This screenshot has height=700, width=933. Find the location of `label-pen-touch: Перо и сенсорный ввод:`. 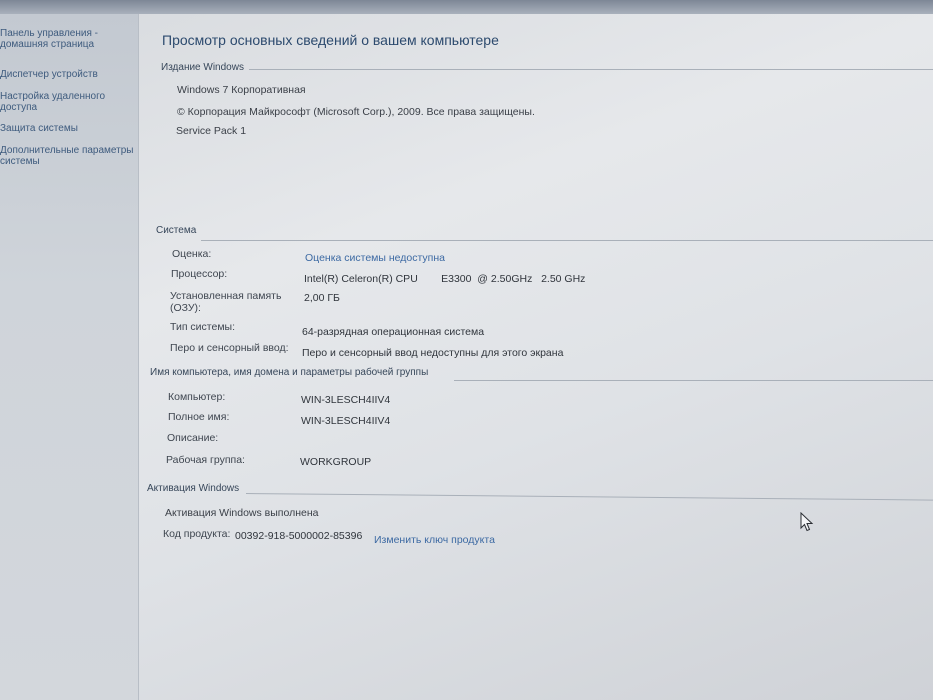

label-pen-touch: Перо и сенсорный ввод: is located at coordinates (229, 348).